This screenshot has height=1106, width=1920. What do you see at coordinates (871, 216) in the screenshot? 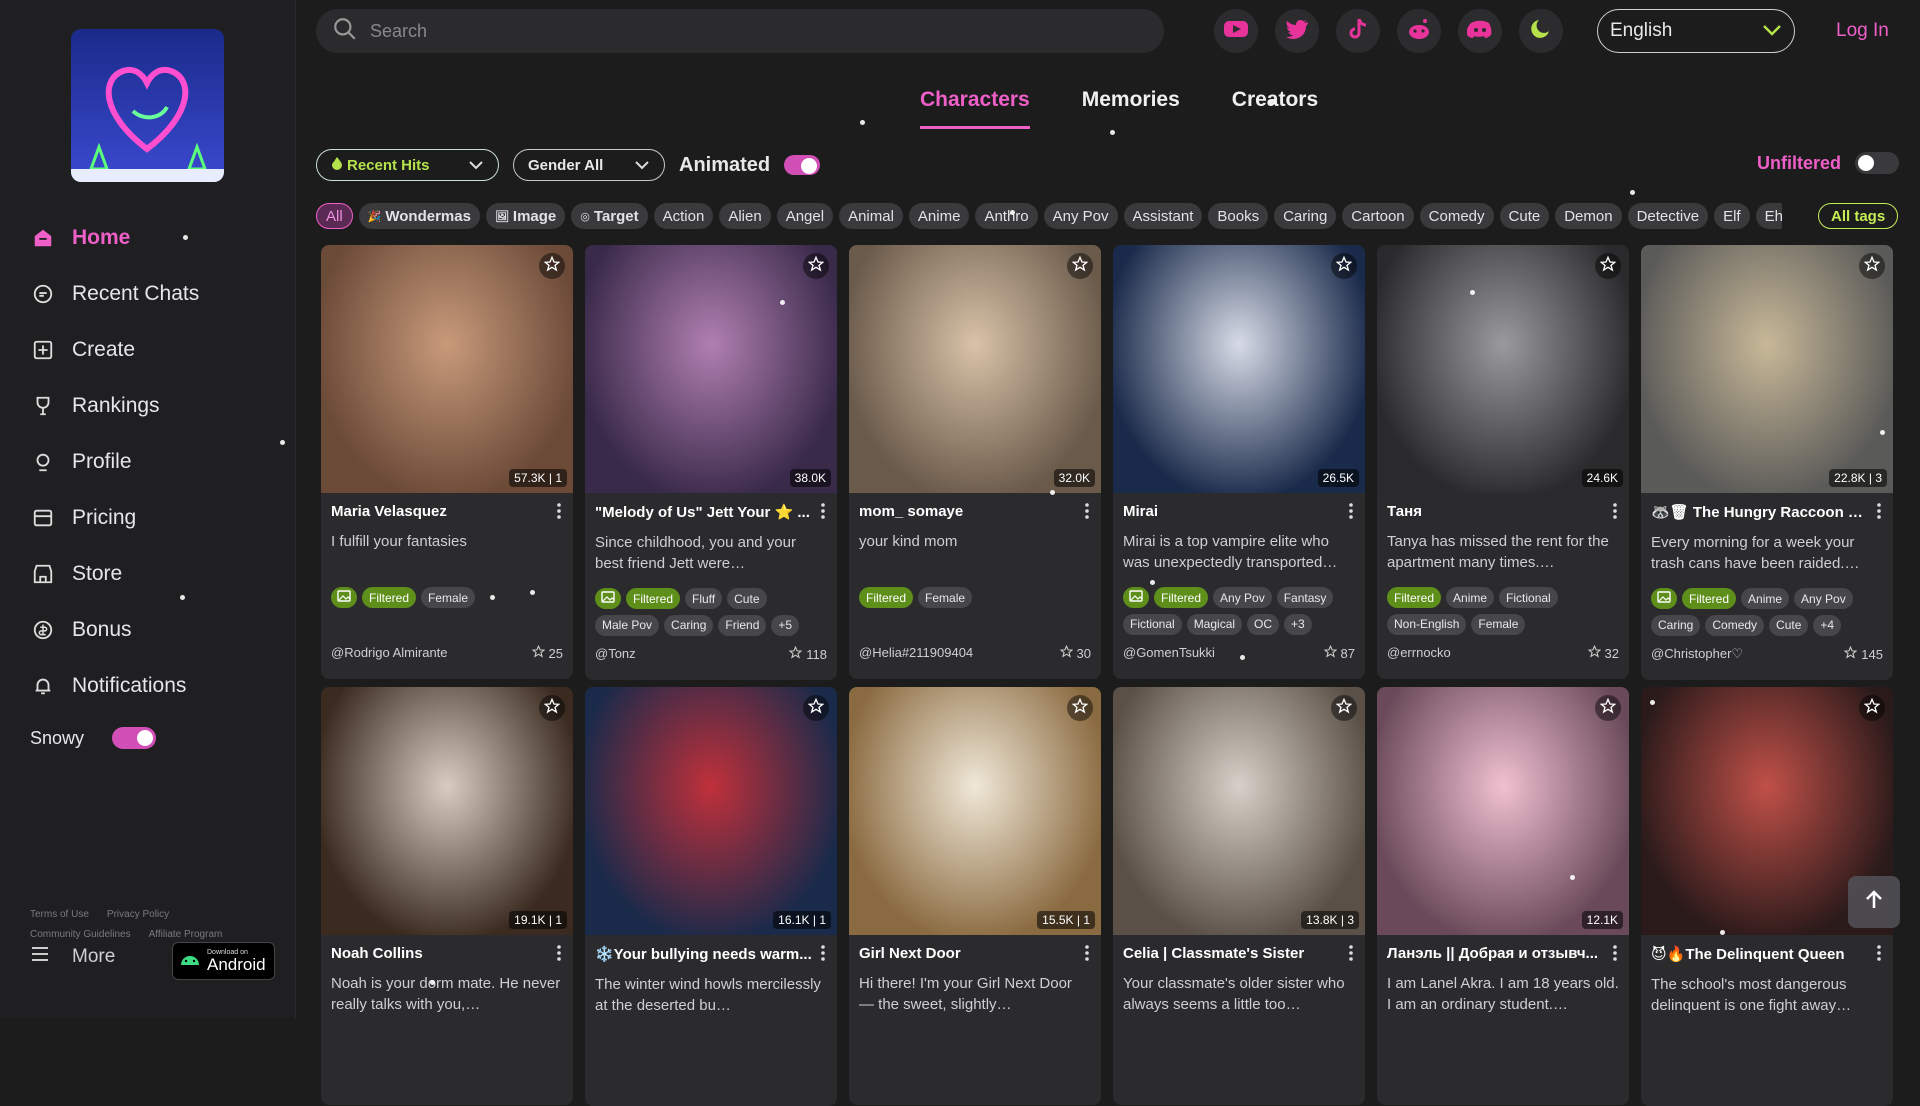
I see `tag-chip: Animal` at bounding box center [871, 216].